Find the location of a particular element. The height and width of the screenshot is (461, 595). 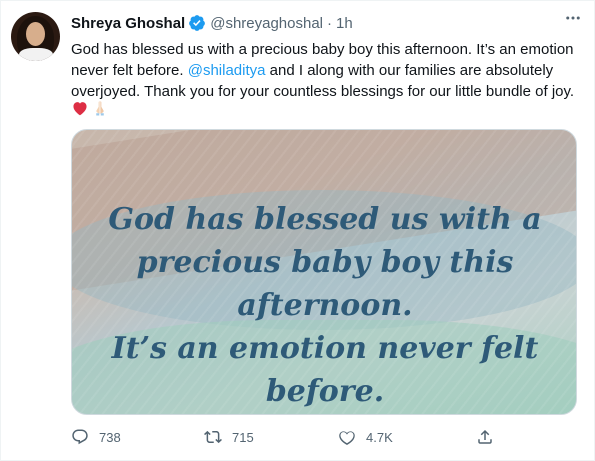

like-count: 4.7K is located at coordinates (379, 437).